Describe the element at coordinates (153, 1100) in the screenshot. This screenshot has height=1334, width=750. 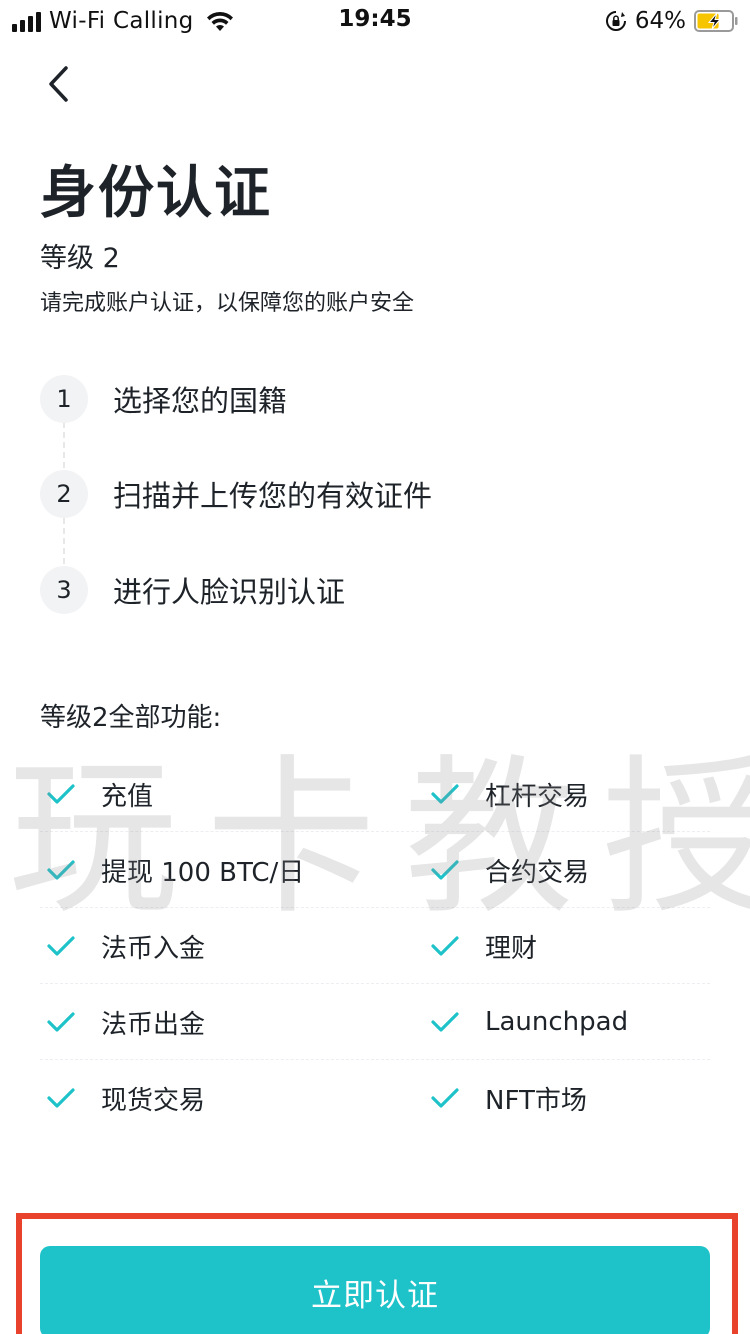
I see `feature-label: 现货交易` at that location.